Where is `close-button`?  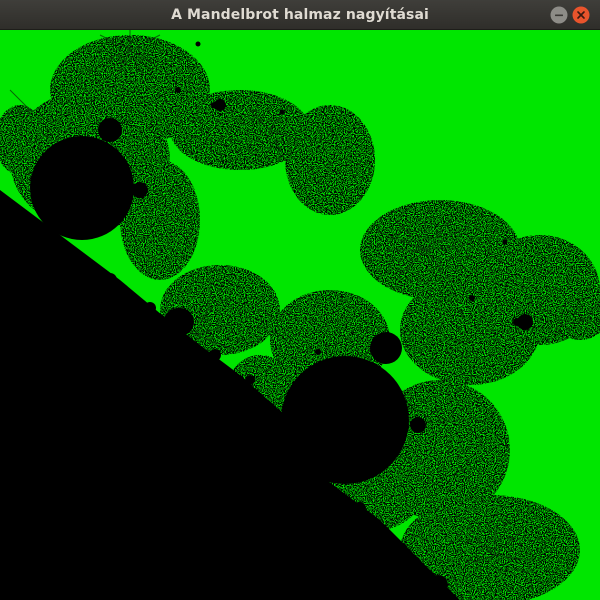 close-button is located at coordinates (581, 15).